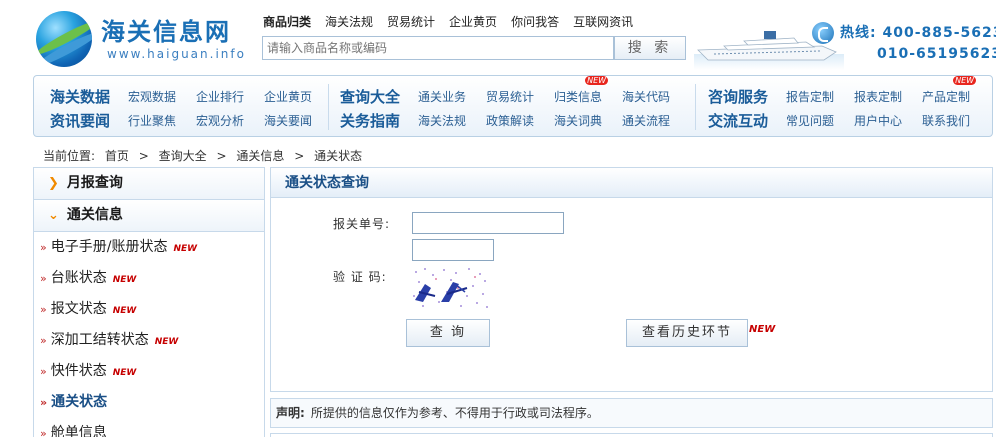 The width and height of the screenshot is (996, 437). Describe the element at coordinates (94, 183) in the screenshot. I see `sidebar-heading-label: 月报查询` at that location.